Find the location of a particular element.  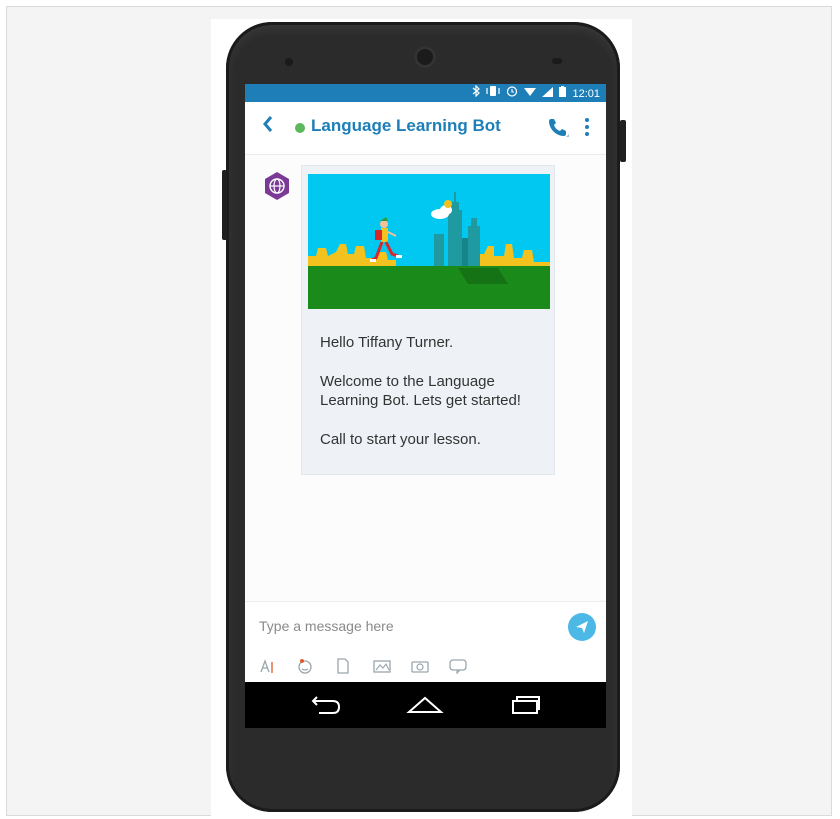

back-icon is located at coordinates (326, 705).